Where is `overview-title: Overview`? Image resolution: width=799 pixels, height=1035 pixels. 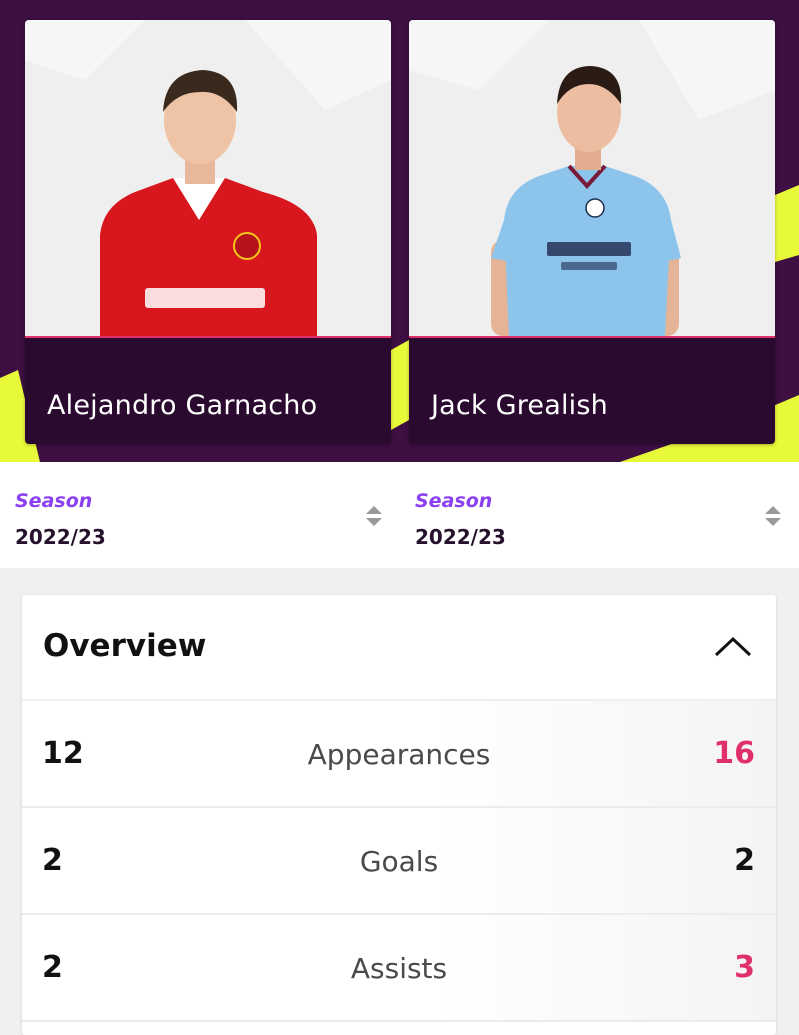 overview-title: Overview is located at coordinates (125, 646).